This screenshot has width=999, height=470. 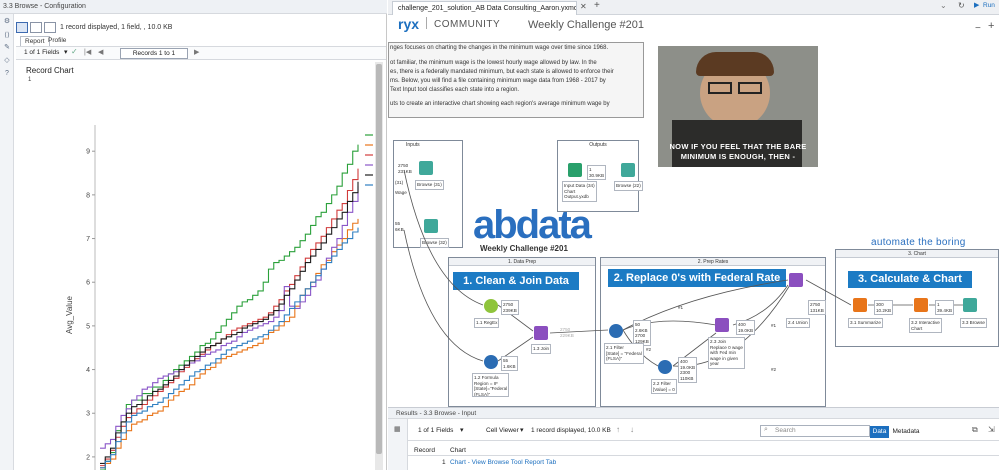 I want to click on anno-formula-3: [State]="Federal, so click(x=491, y=388).